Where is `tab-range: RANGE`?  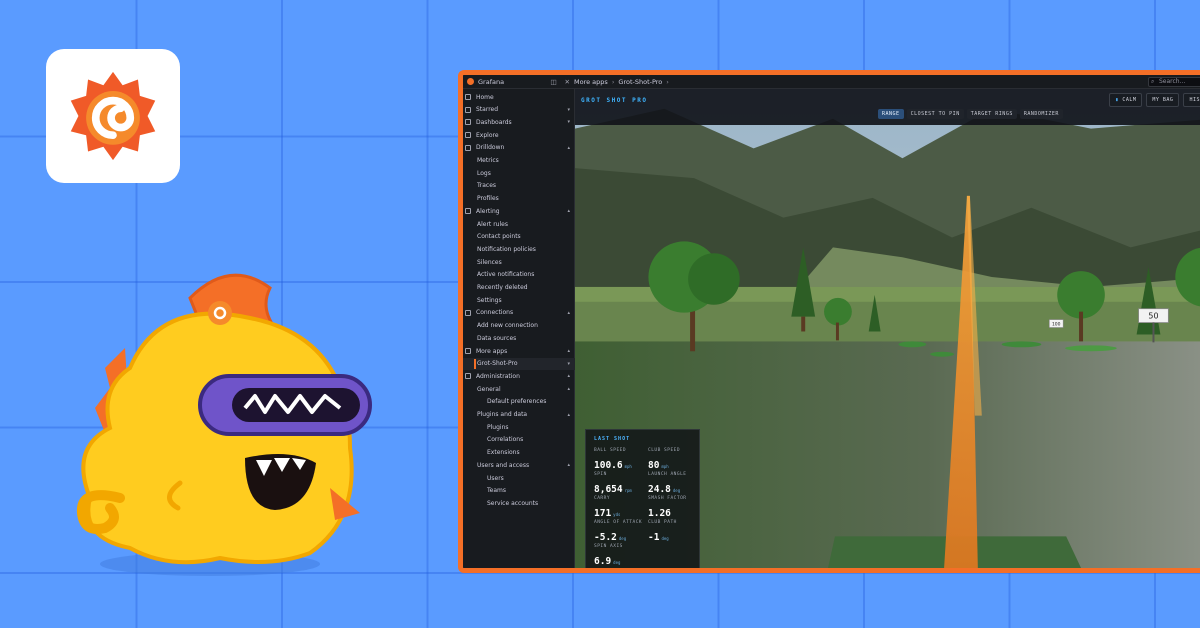 tab-range: RANGE is located at coordinates (891, 114).